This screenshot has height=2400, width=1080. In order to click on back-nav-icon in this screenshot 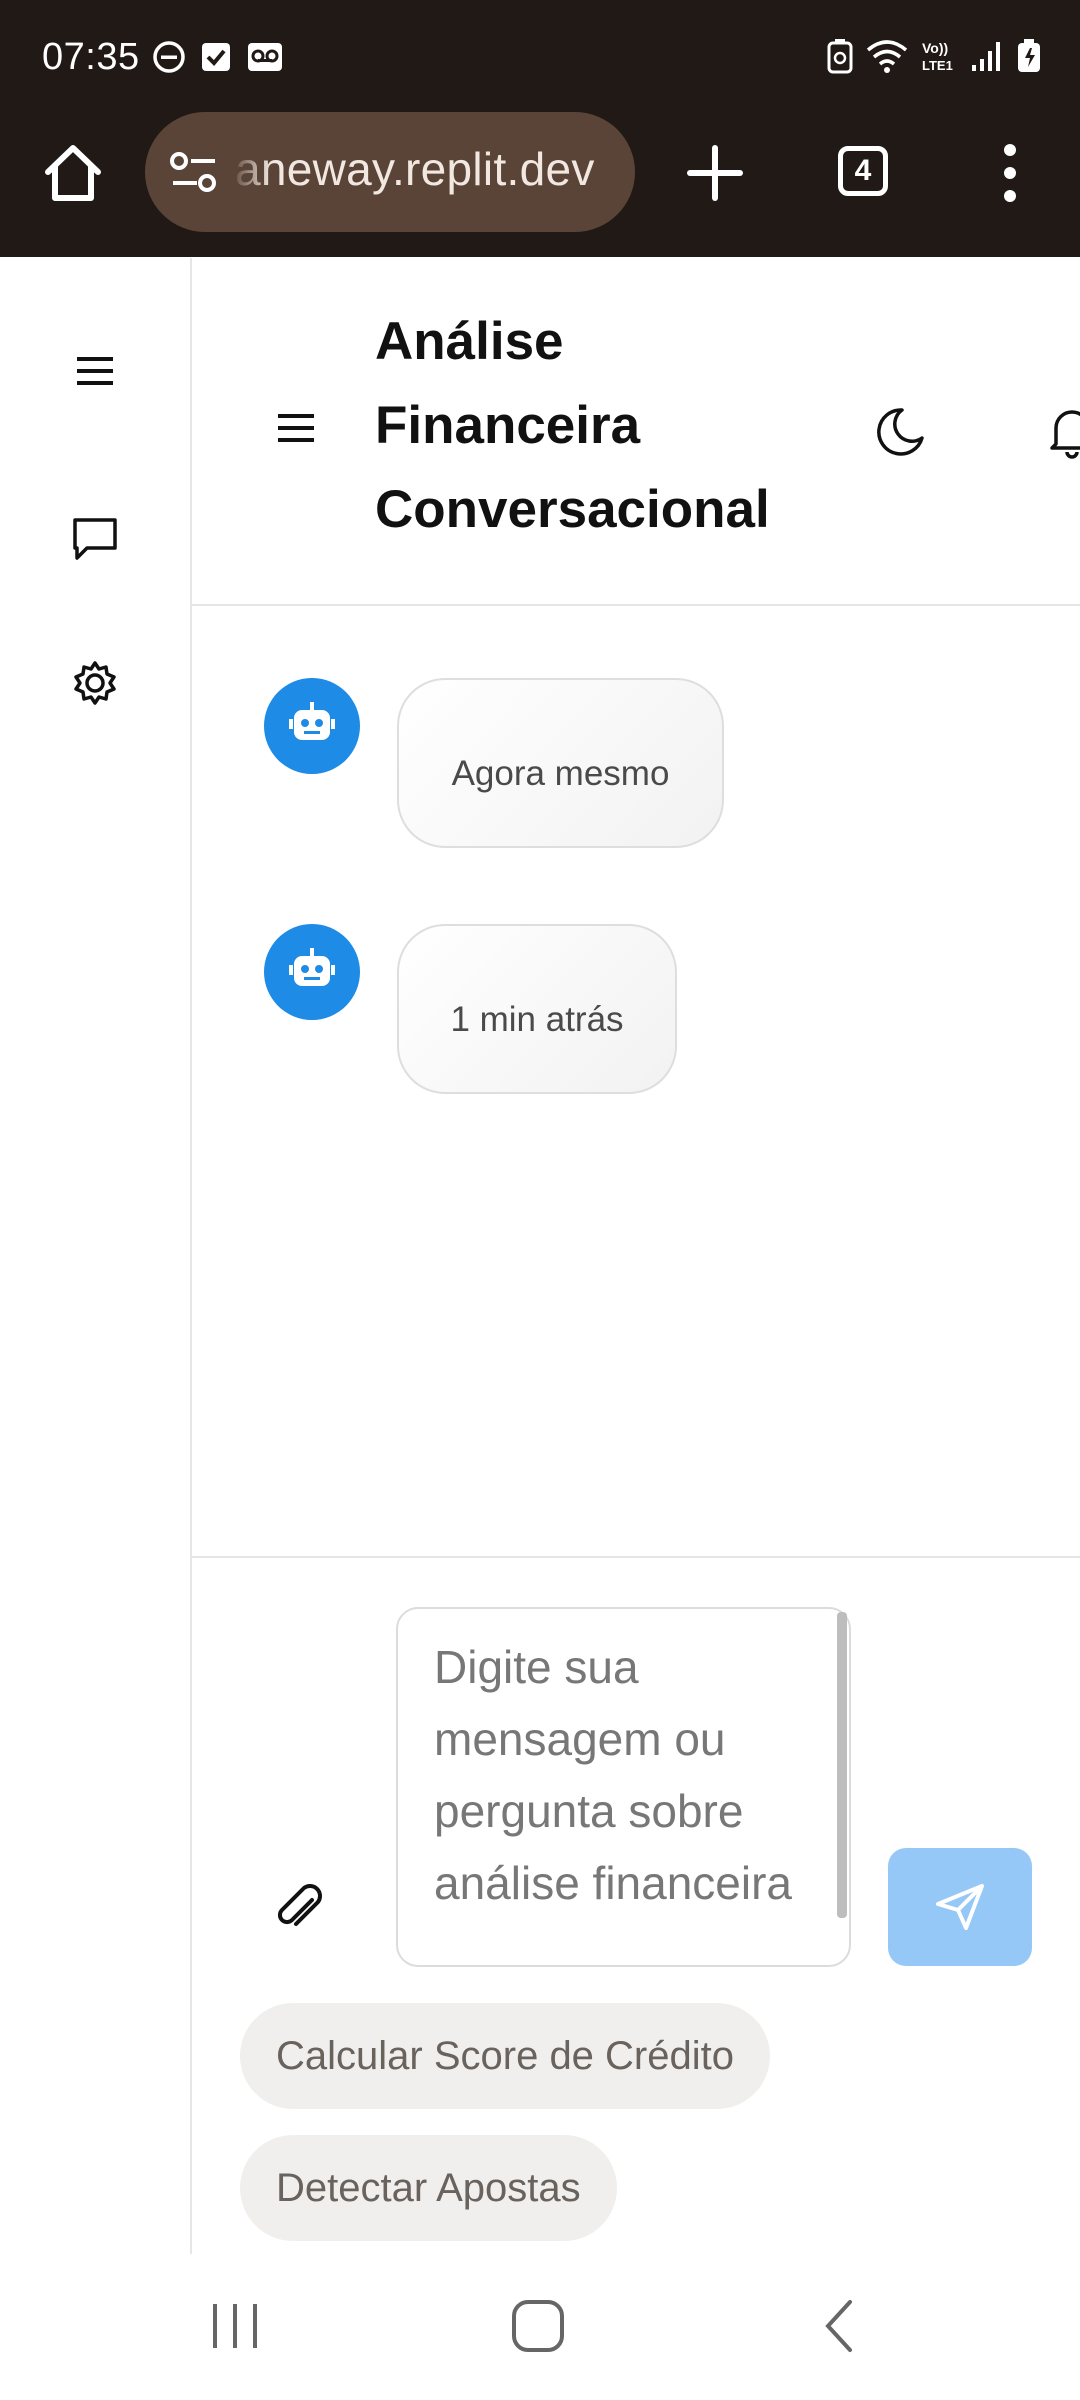, I will do `click(840, 2326)`.